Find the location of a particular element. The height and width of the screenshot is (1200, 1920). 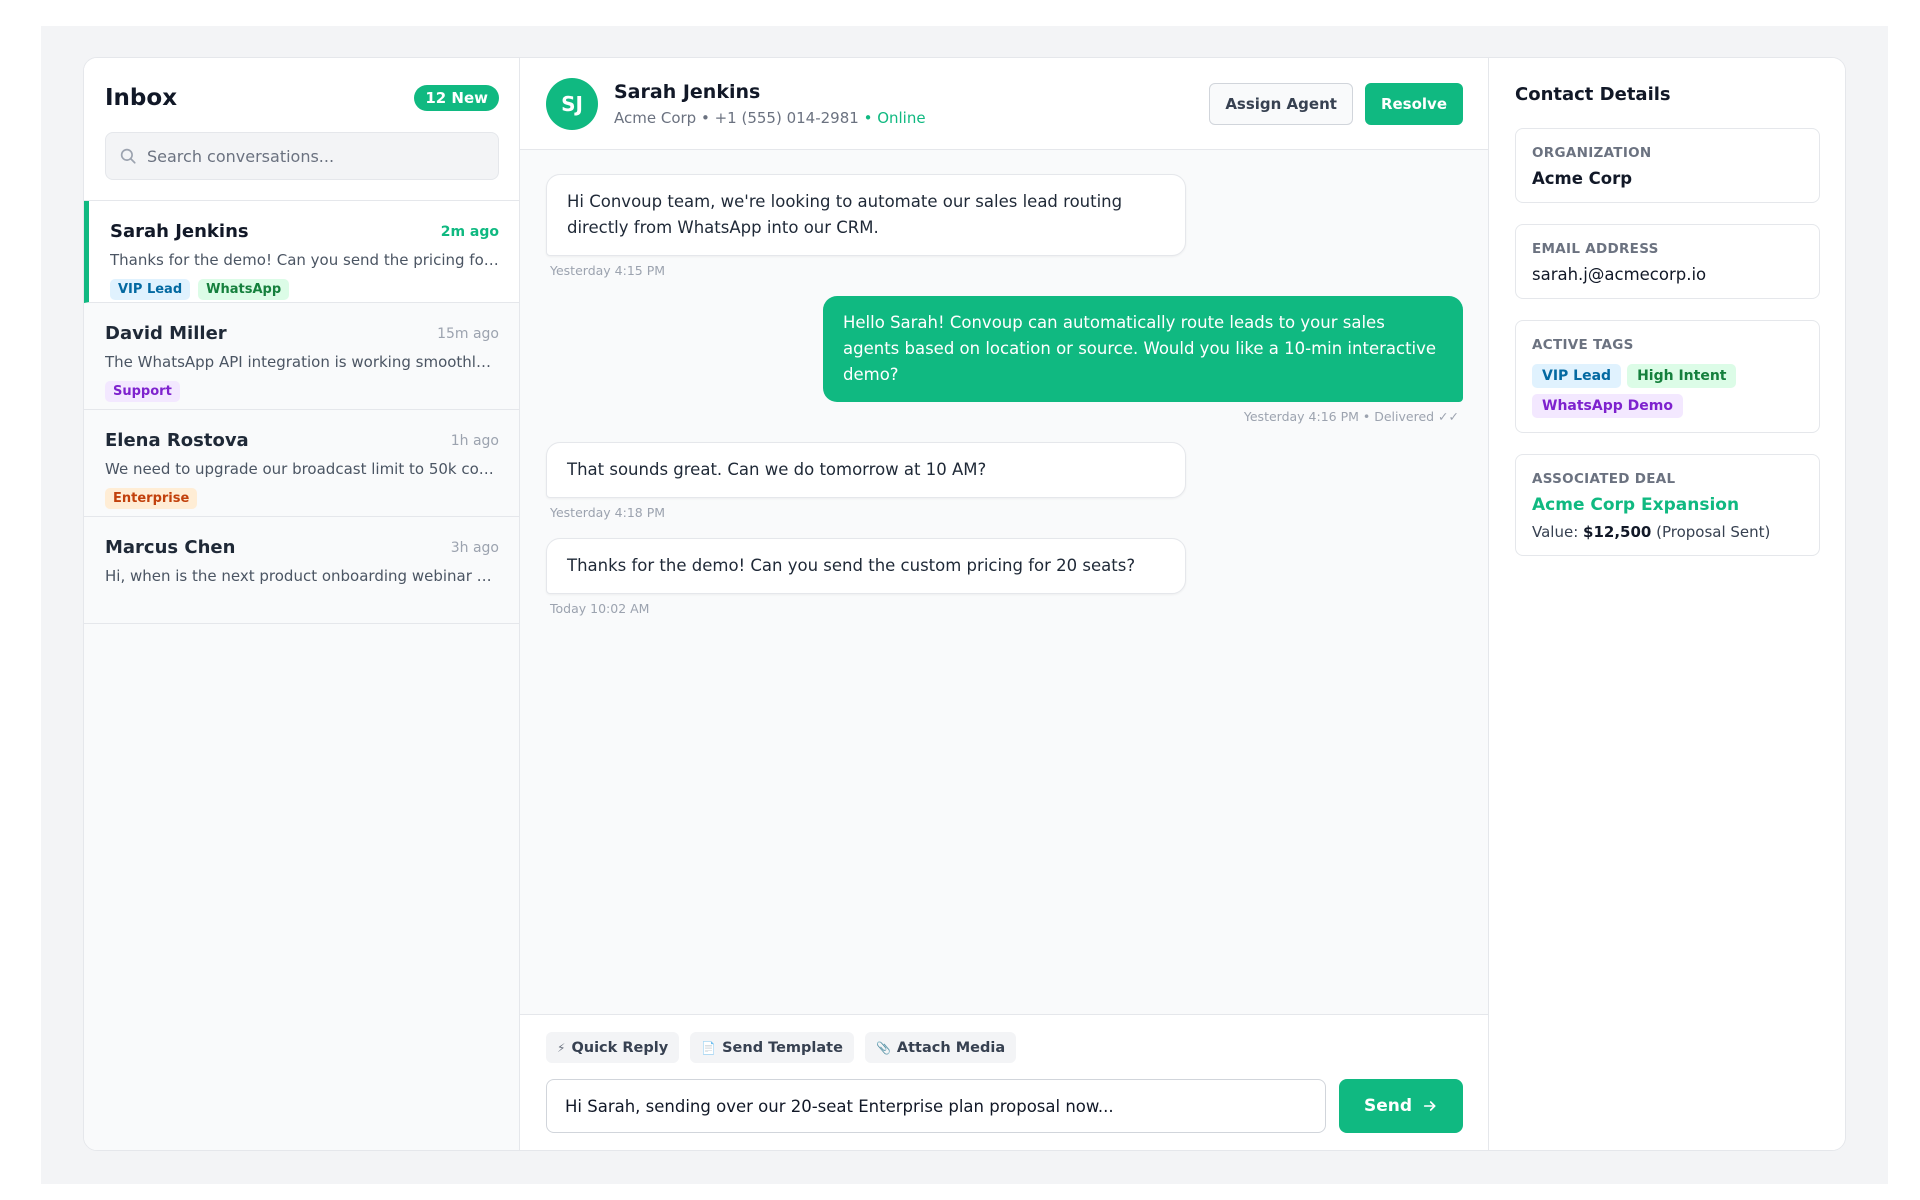

tag-badge: Support is located at coordinates (142, 391).